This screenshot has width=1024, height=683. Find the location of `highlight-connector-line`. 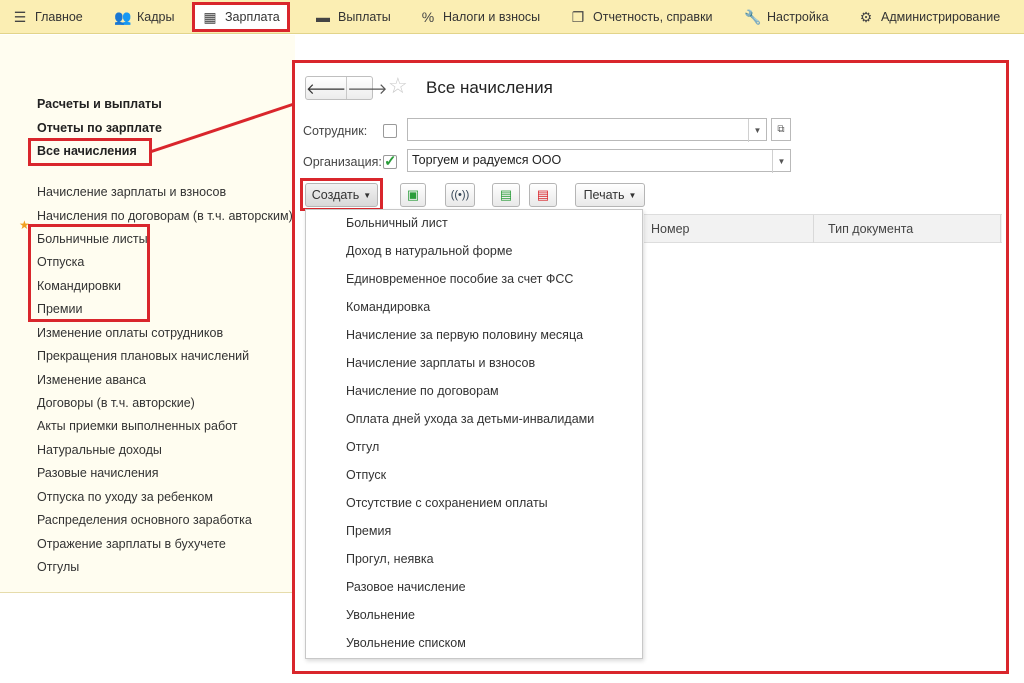

highlight-connector-line is located at coordinates (222, 128).